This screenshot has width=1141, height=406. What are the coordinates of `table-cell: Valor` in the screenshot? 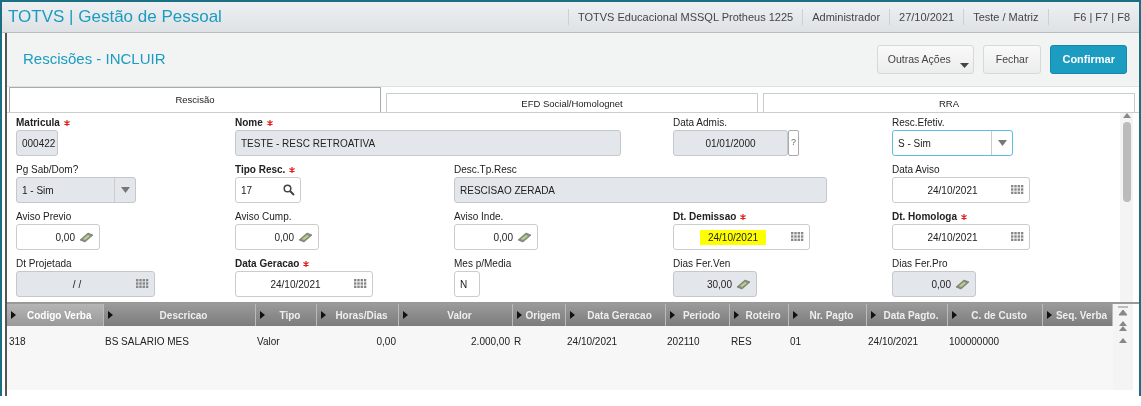 It's located at (285, 337).